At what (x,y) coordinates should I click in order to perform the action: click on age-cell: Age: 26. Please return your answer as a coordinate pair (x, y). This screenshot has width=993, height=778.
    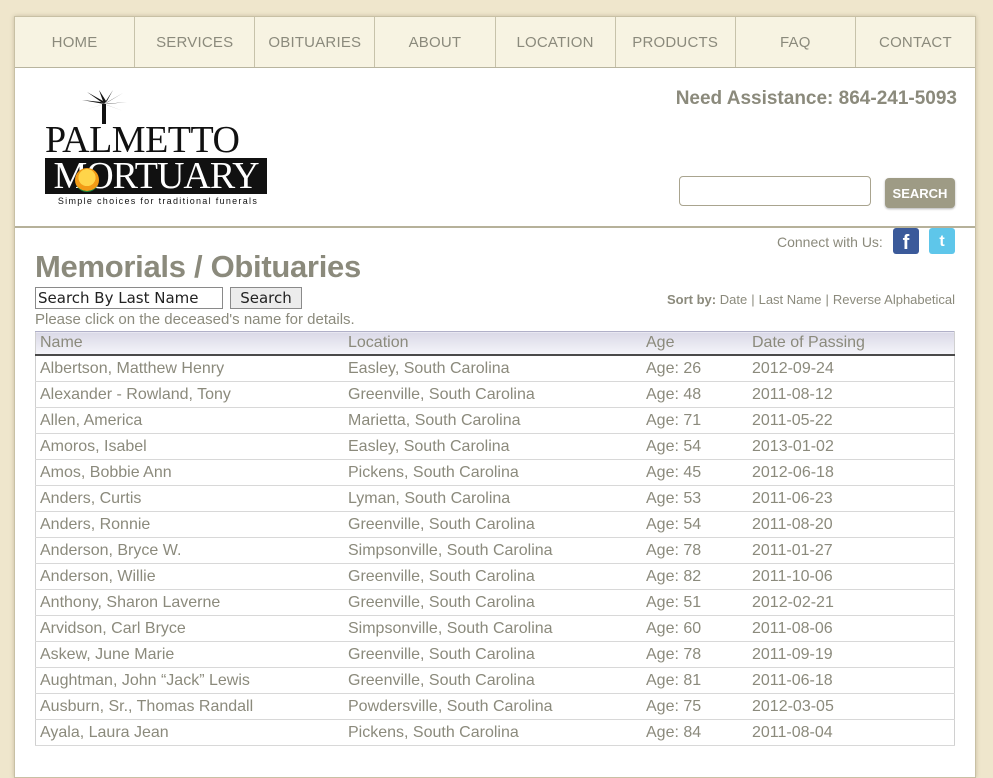
    Looking at the image, I should click on (695, 368).